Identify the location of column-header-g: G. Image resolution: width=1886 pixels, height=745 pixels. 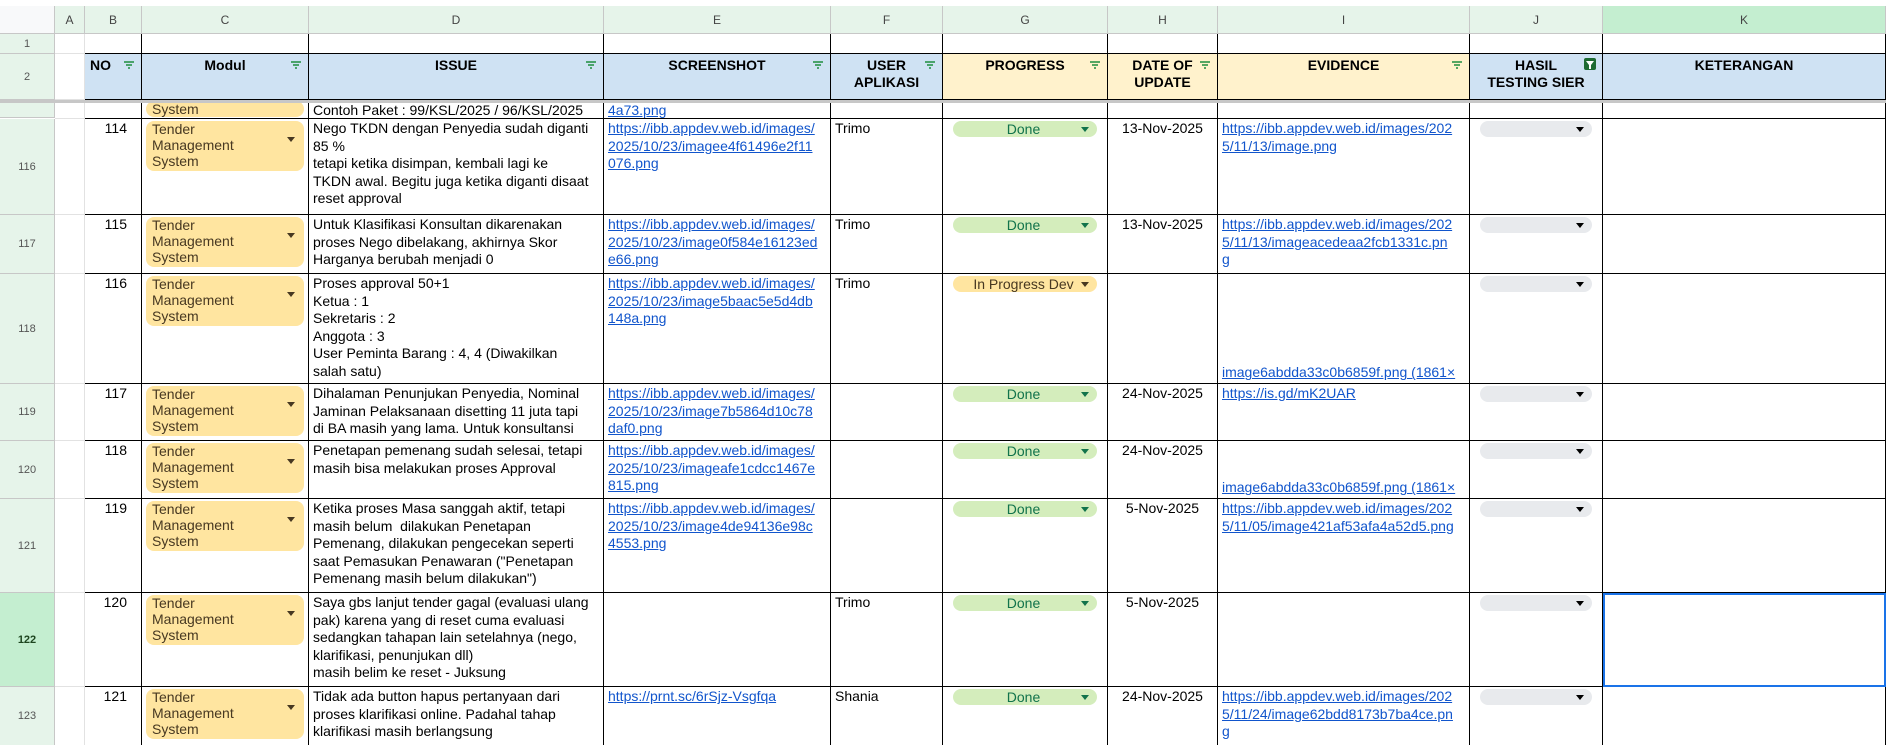
(1025, 20).